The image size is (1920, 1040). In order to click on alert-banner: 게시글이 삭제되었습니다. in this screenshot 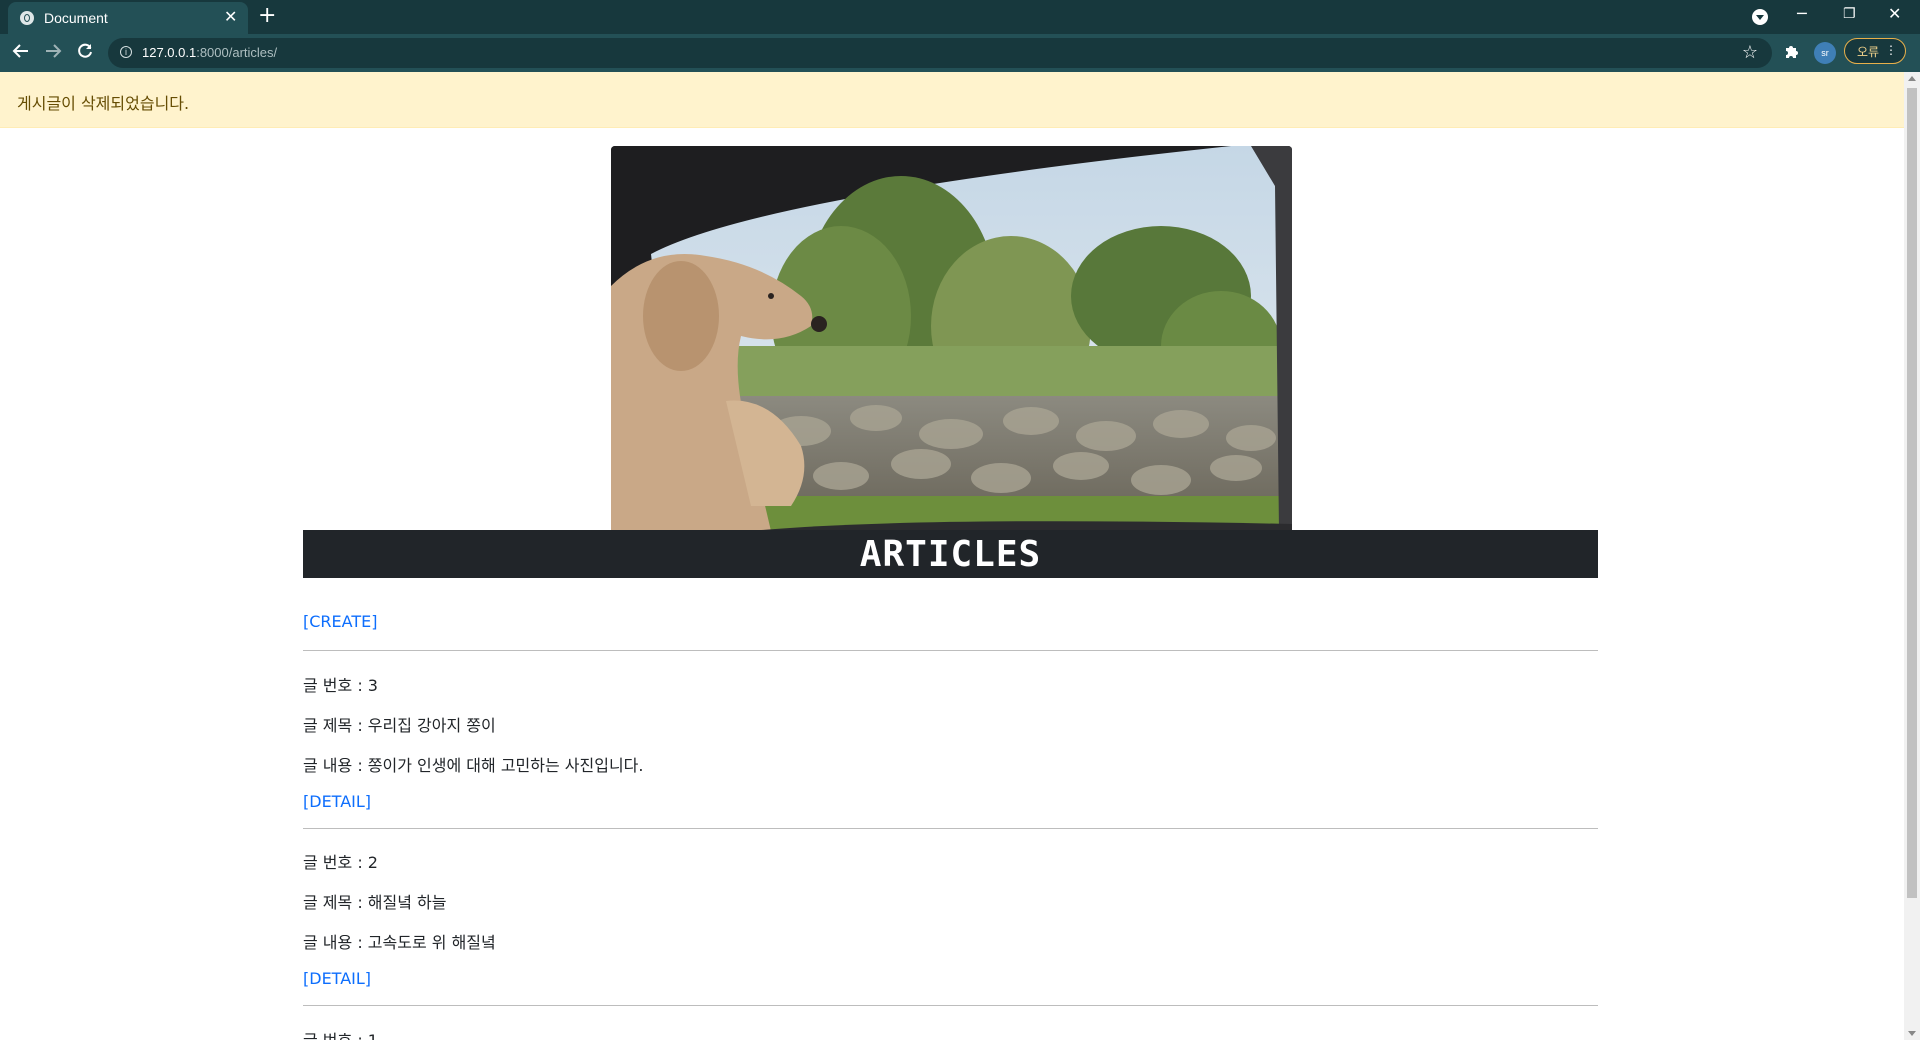, I will do `click(952, 100)`.